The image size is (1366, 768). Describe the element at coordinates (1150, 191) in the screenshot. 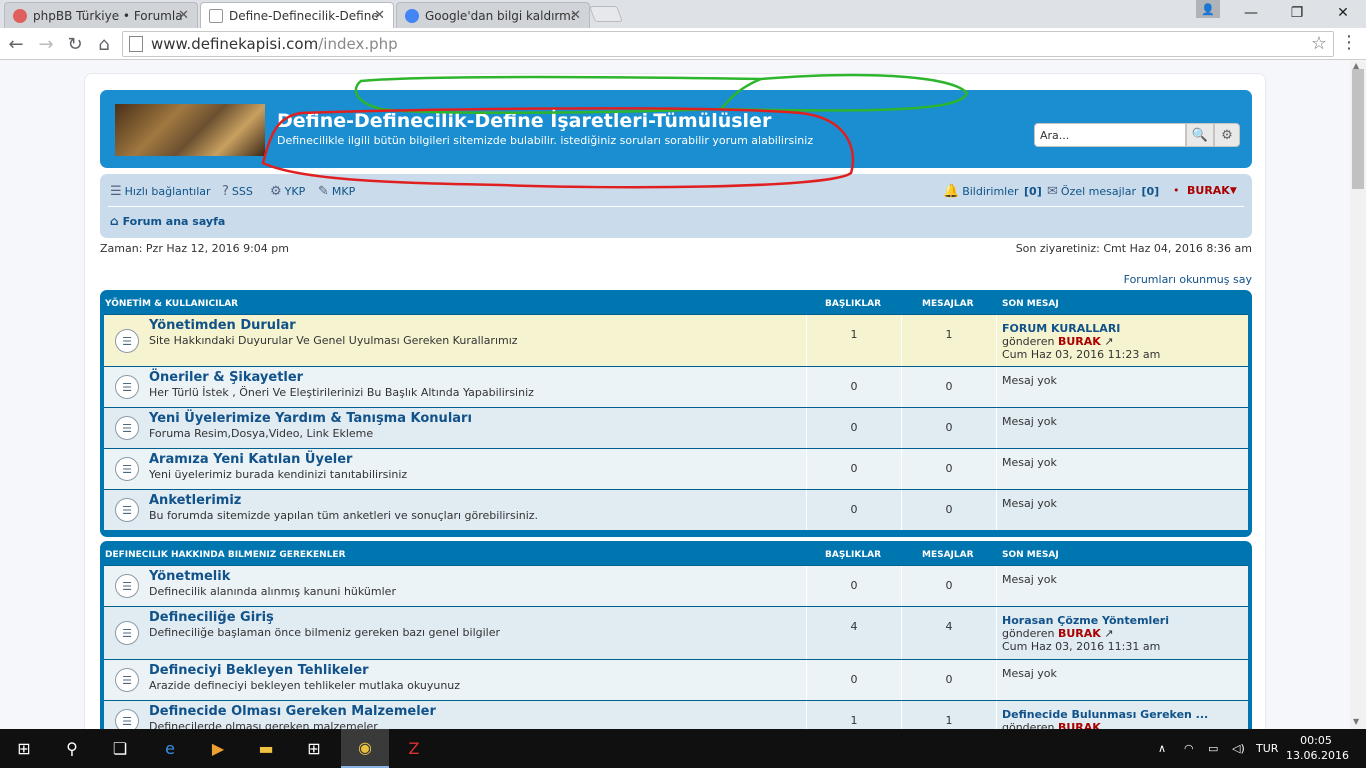

I see `pm-count: [0]` at that location.